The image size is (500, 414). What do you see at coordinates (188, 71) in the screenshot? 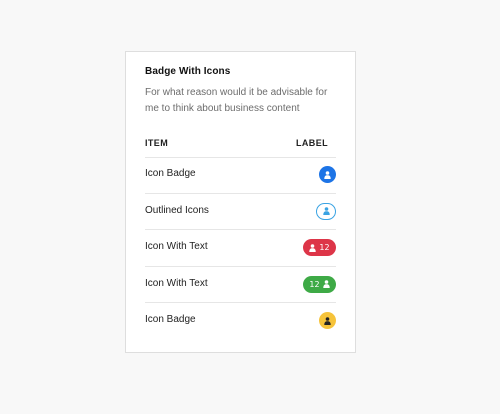
I see `card-title: Badge With Icons` at bounding box center [188, 71].